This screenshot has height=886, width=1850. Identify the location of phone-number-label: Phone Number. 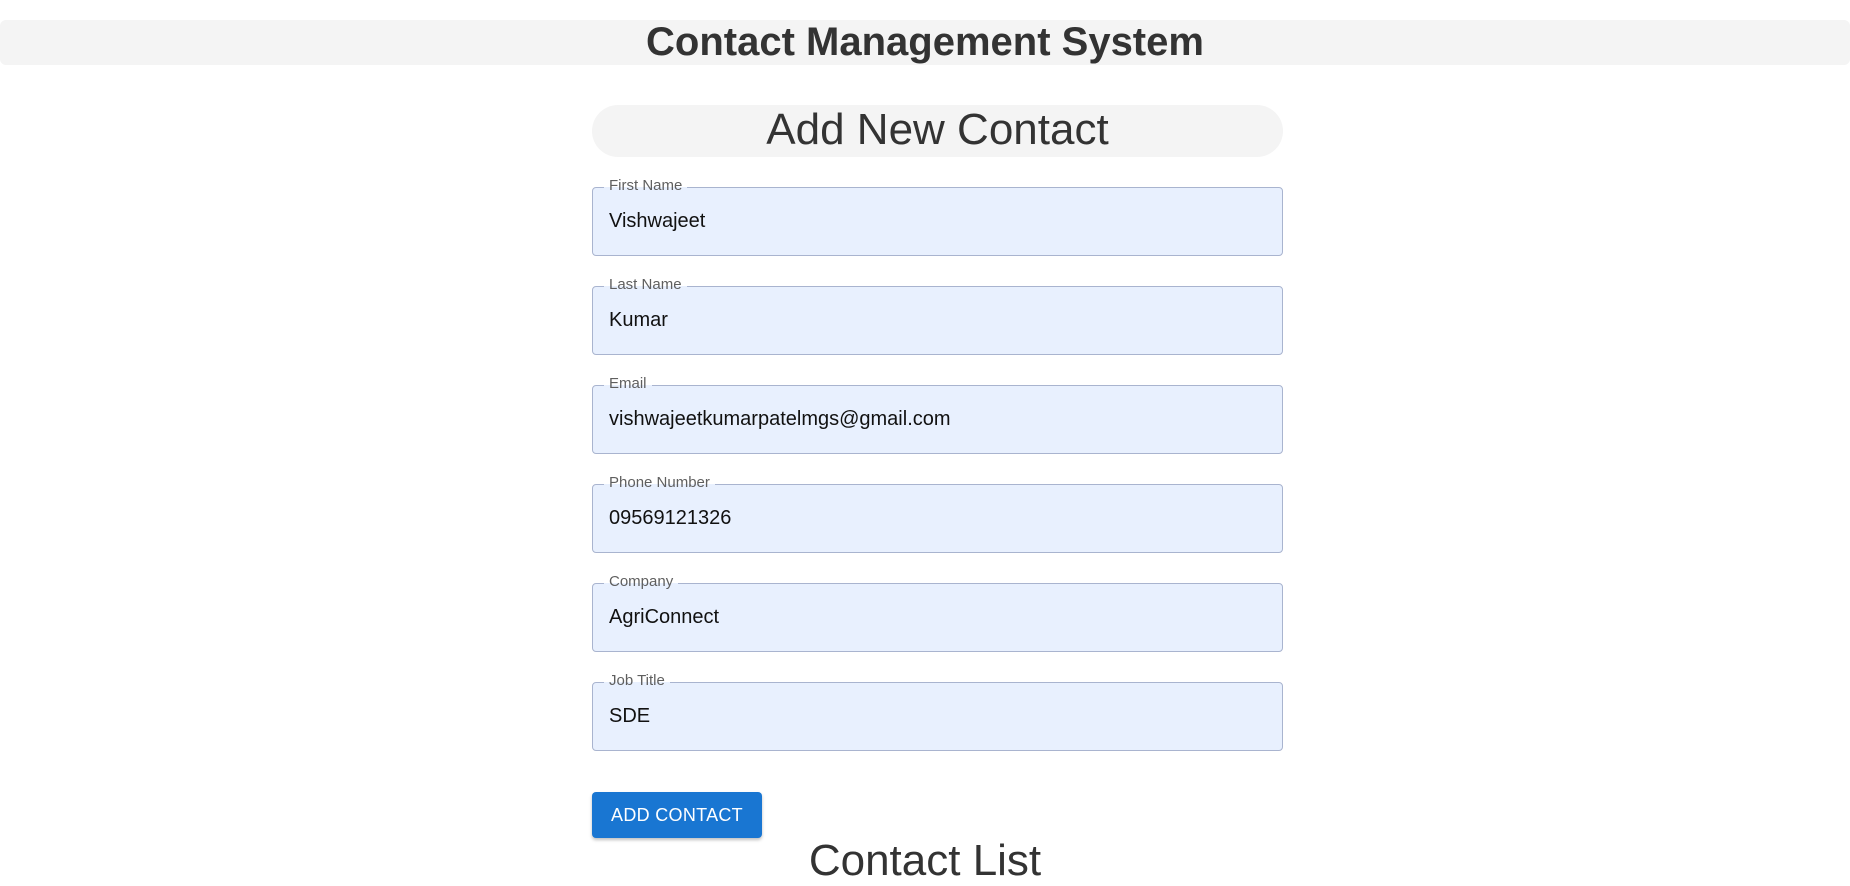
(659, 483).